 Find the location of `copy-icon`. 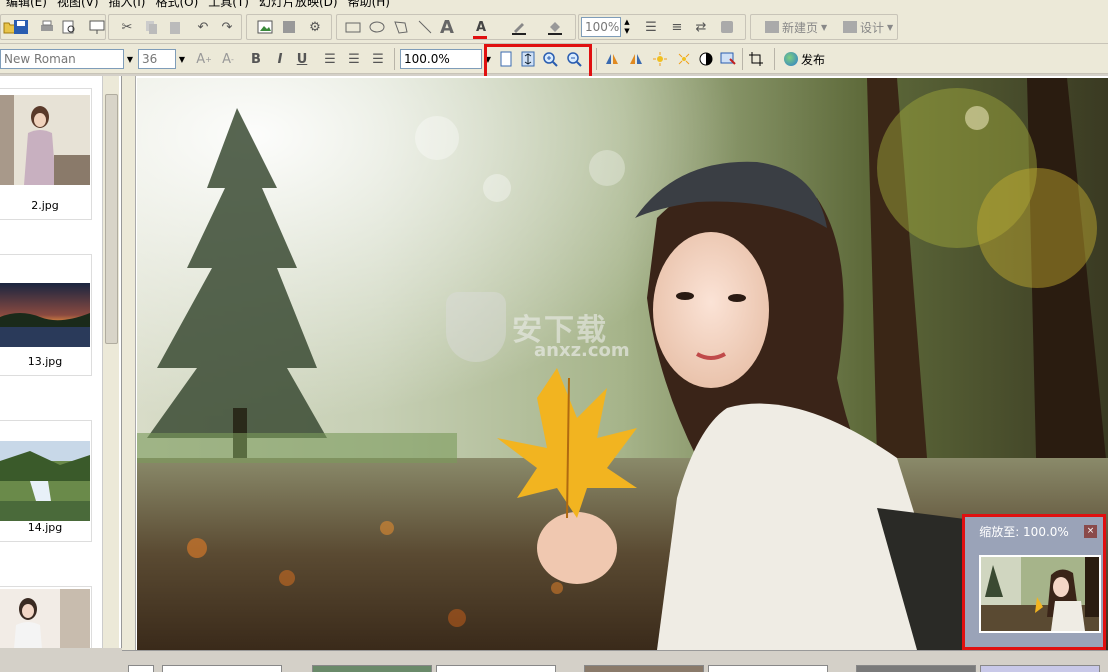

copy-icon is located at coordinates (151, 27).